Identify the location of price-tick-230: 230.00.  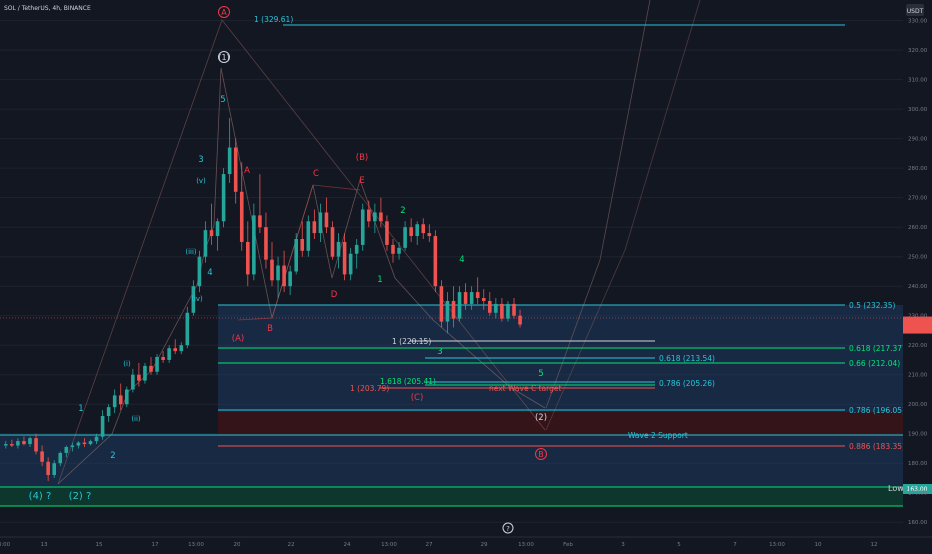
(918, 317).